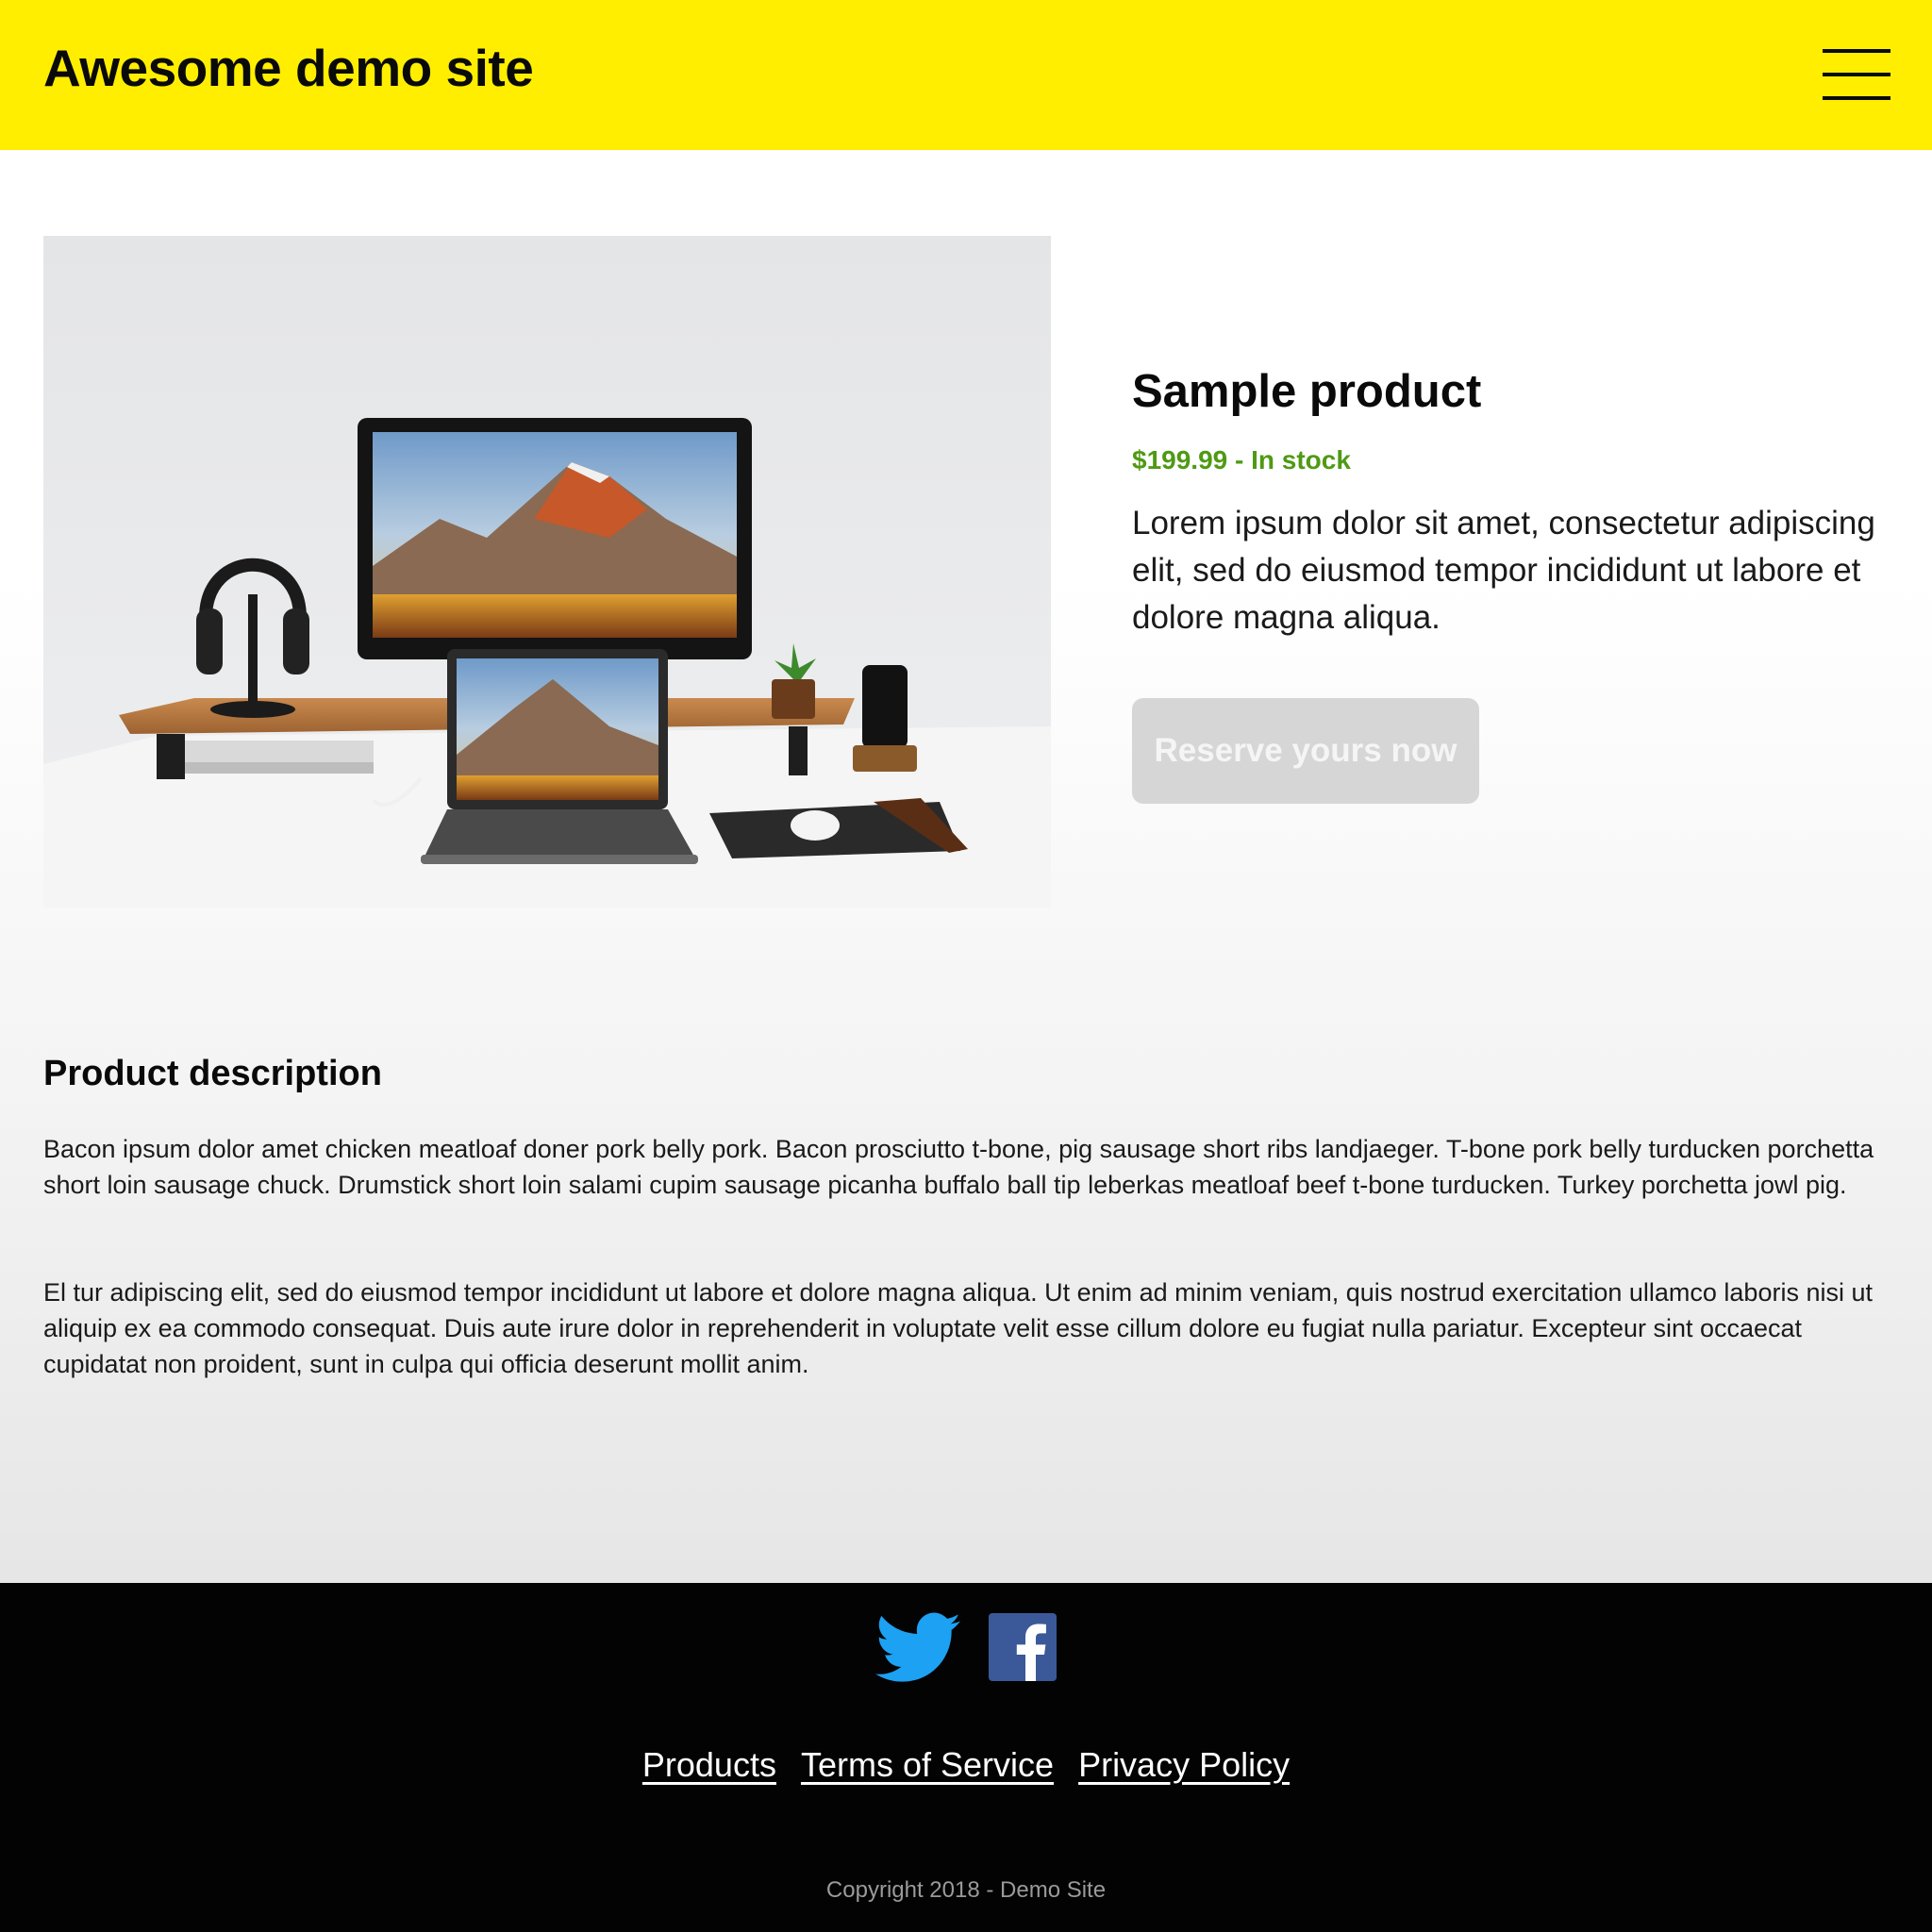  Describe the element at coordinates (1305, 751) in the screenshot. I see `reserve-button: Reserve yours now` at that location.